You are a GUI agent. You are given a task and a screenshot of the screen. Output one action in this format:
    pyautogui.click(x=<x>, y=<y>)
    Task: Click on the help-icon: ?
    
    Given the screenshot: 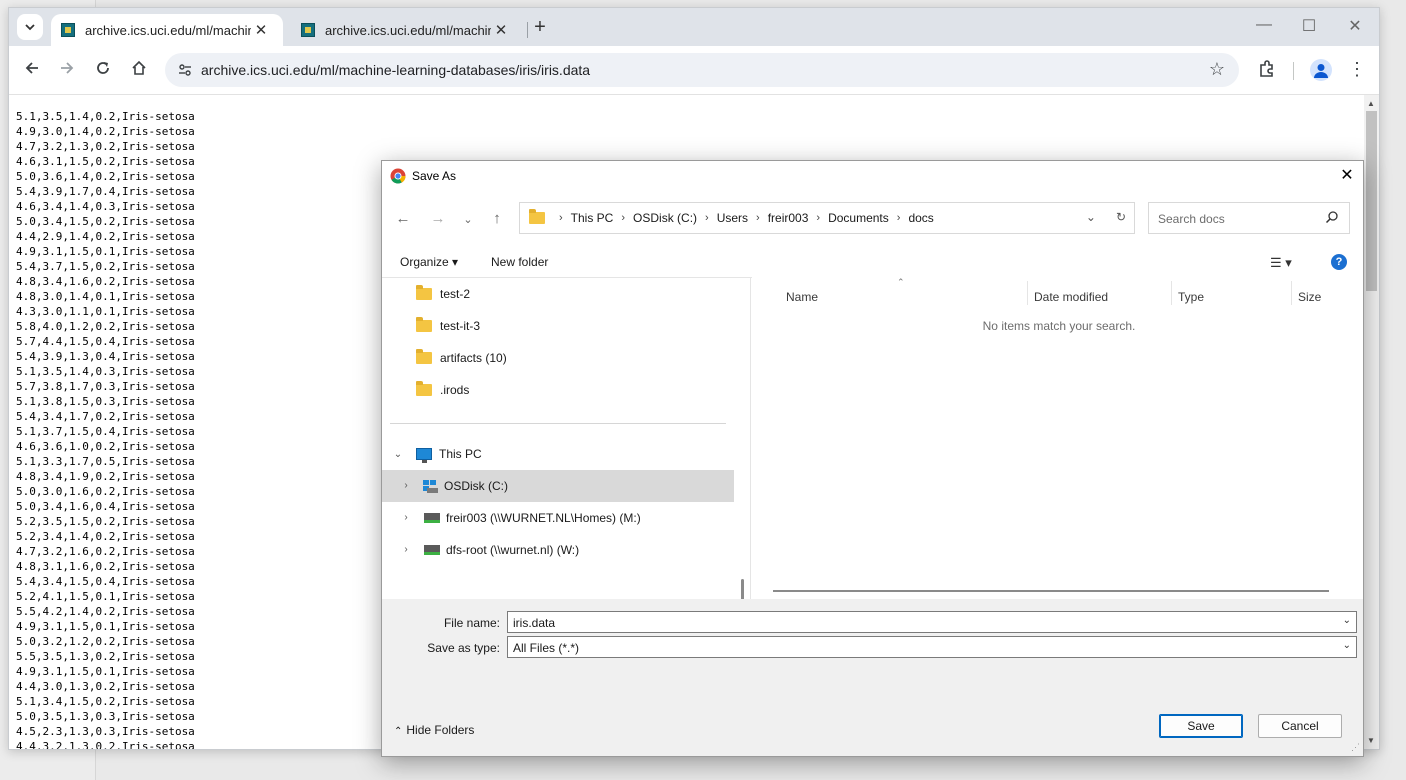 What is the action you would take?
    pyautogui.click(x=1339, y=262)
    